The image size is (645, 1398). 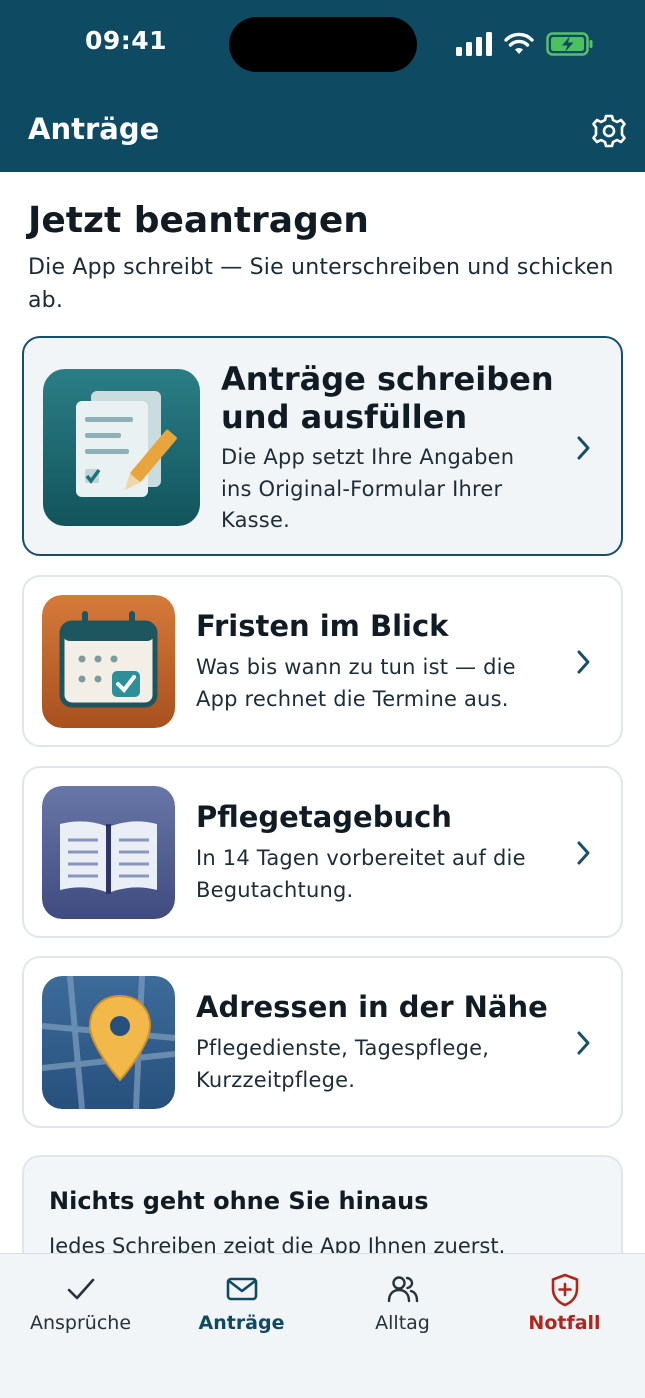 I want to click on battery-icon, so click(x=569, y=44).